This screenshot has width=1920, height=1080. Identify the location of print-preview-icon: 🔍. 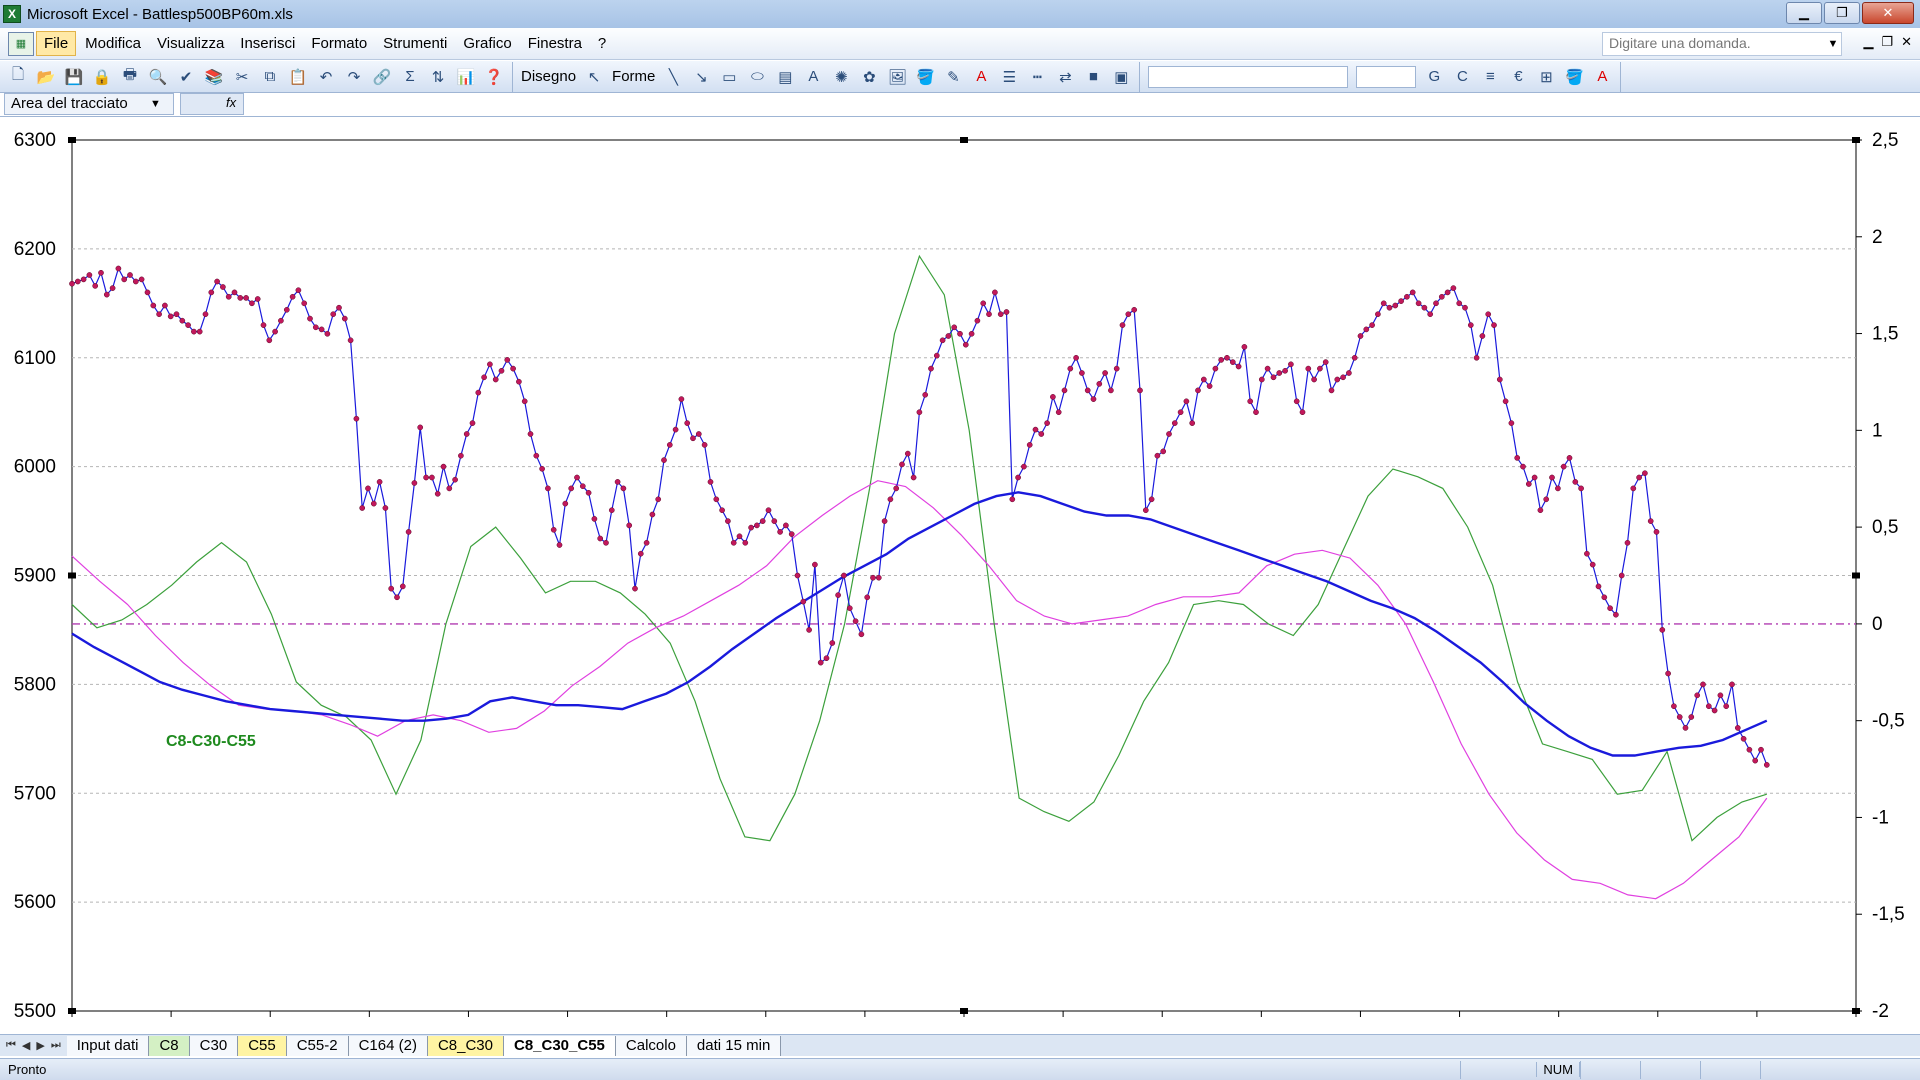
(158, 77).